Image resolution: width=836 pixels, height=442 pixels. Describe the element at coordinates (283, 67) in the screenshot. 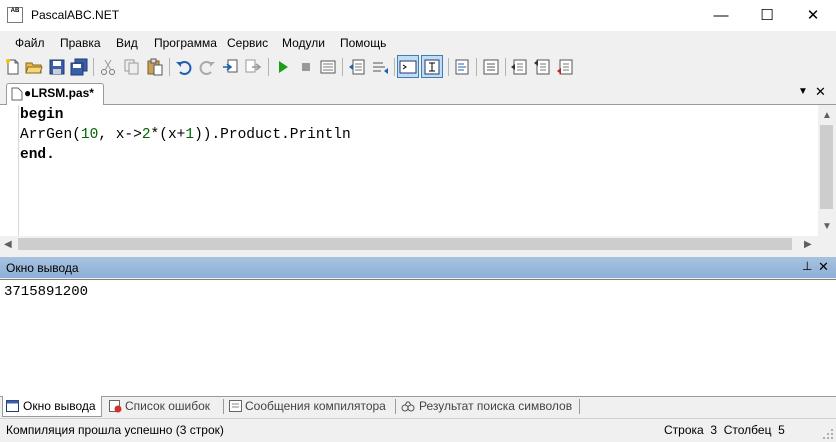

I see `run-icon` at that location.